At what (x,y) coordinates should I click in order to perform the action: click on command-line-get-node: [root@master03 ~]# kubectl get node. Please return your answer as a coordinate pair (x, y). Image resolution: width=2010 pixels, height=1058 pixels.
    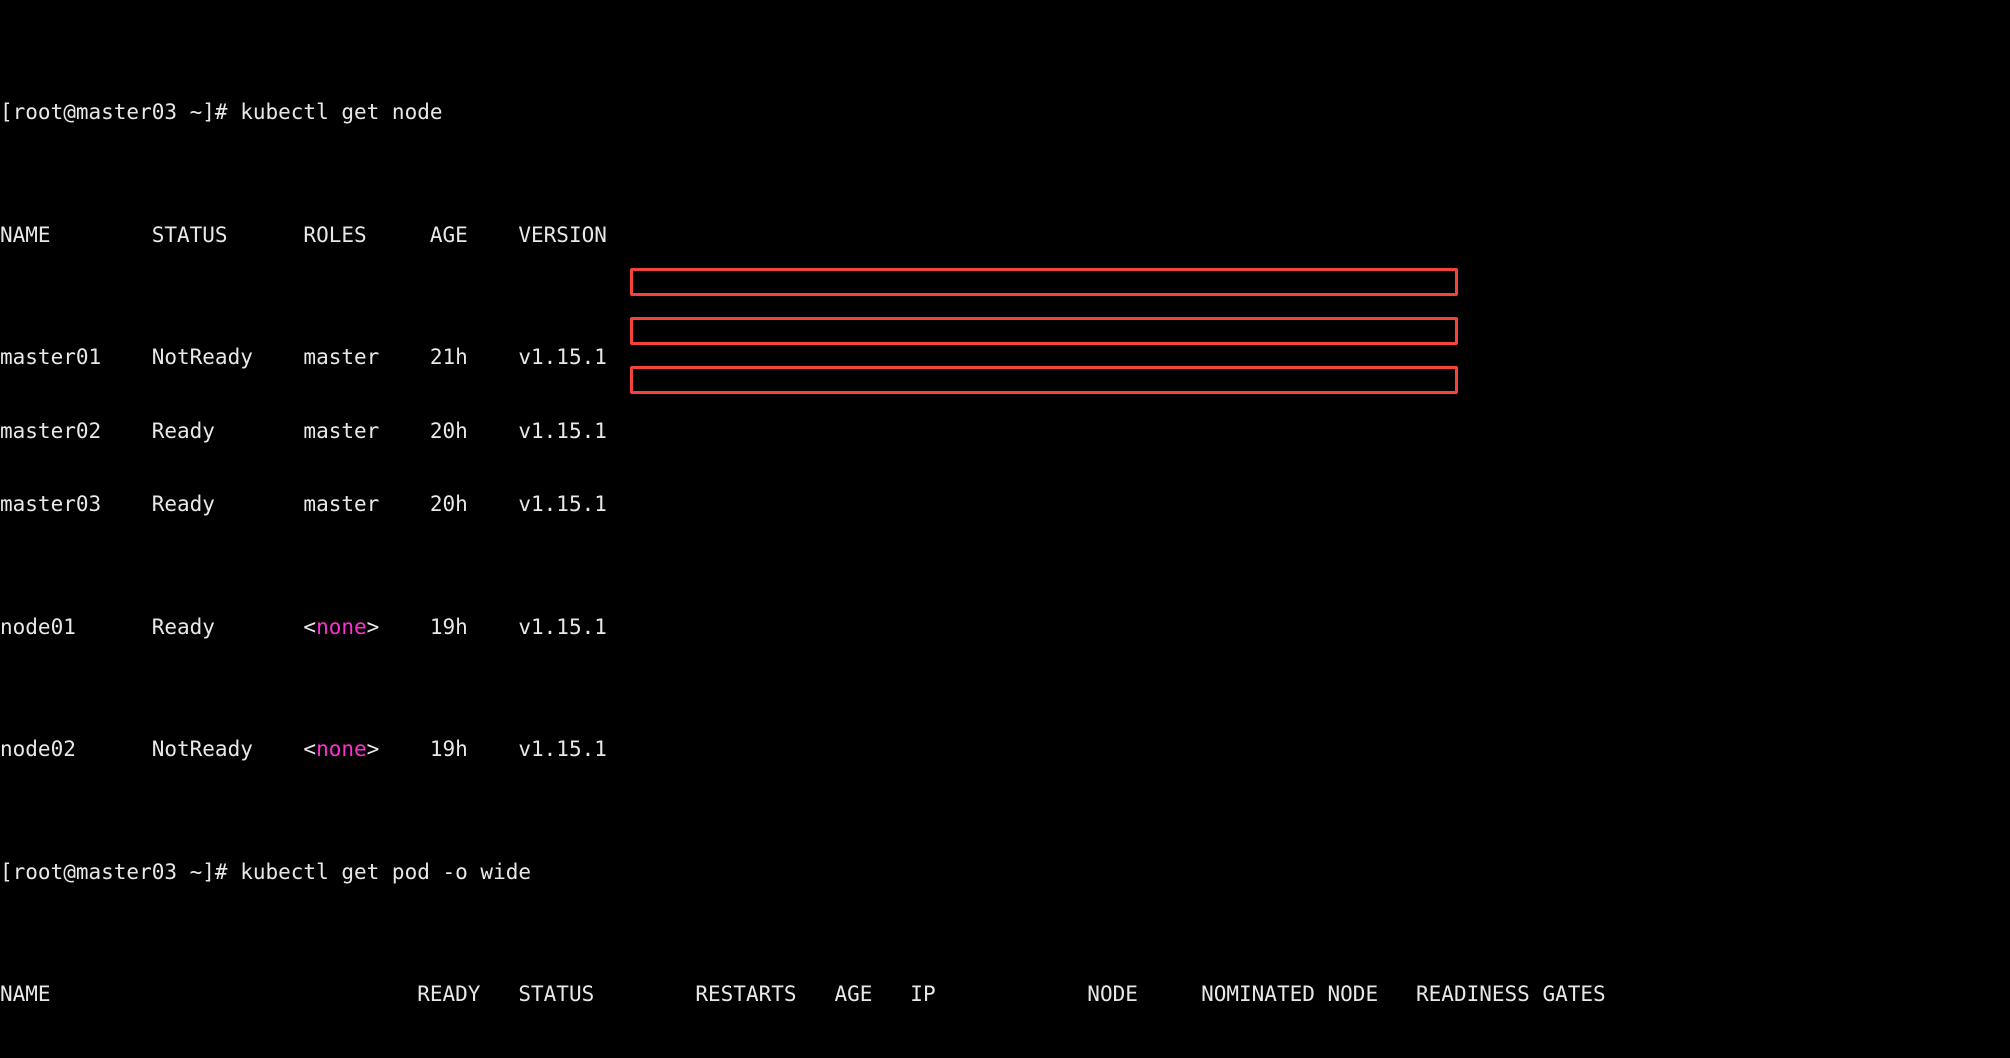
    Looking at the image, I should click on (1005, 112).